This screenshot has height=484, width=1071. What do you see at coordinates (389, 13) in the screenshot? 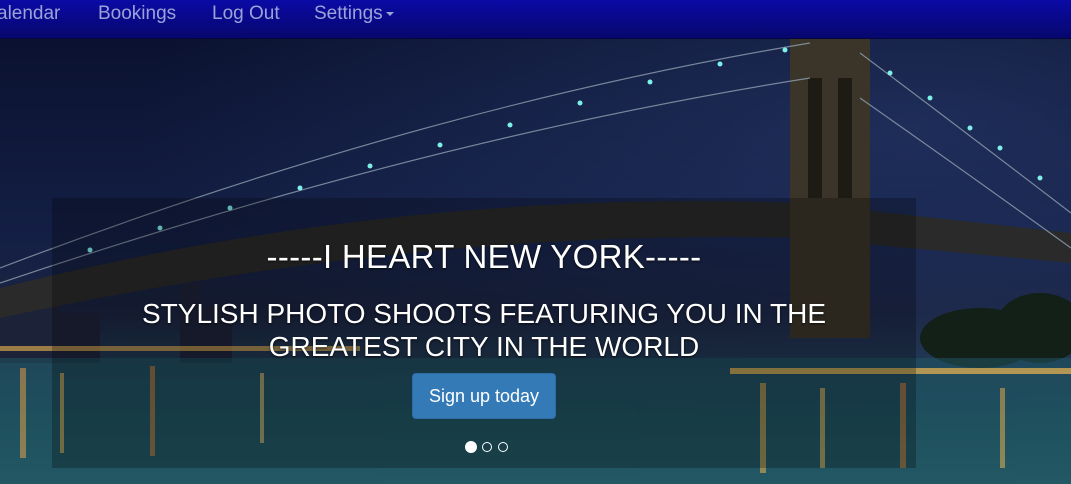
I see `caret-down-icon` at bounding box center [389, 13].